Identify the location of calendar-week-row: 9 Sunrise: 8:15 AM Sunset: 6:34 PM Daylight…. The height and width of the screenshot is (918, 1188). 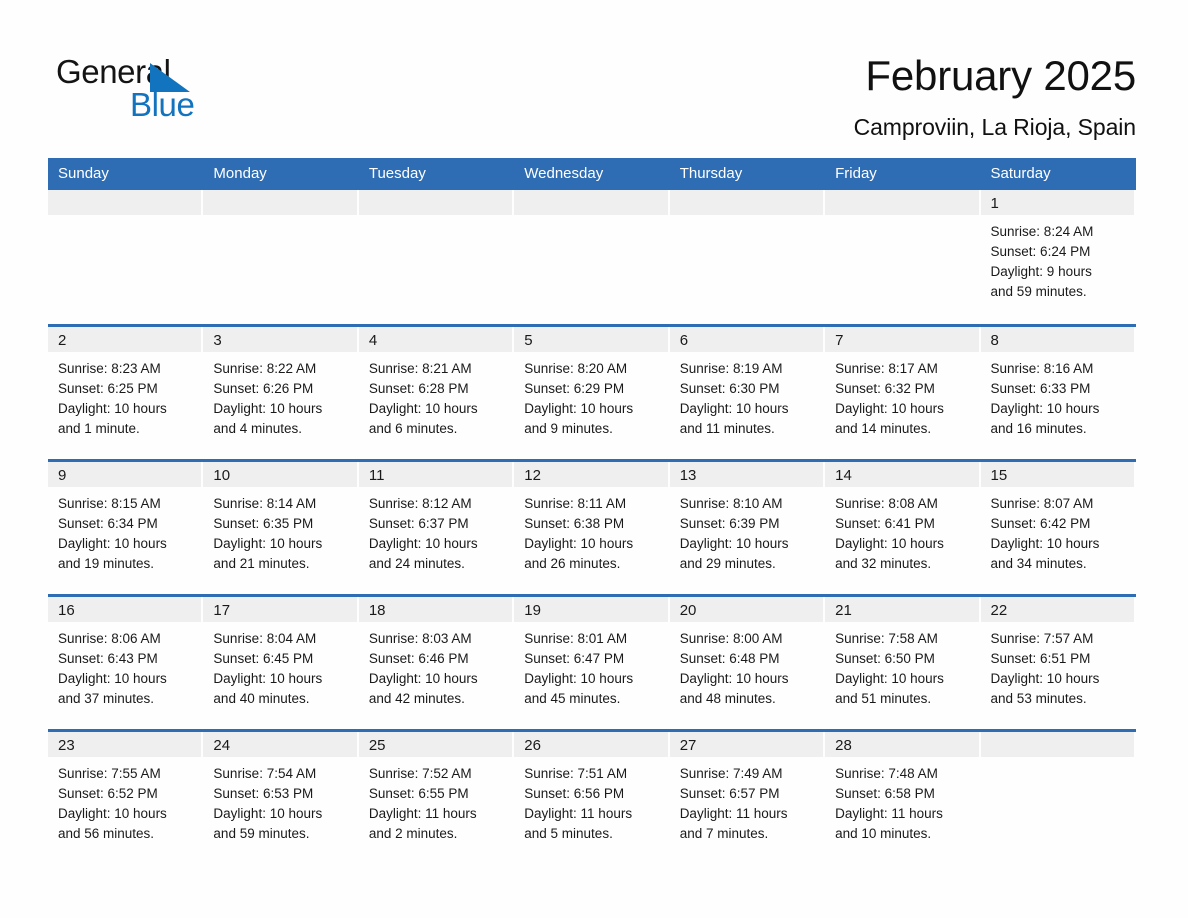
(592, 526).